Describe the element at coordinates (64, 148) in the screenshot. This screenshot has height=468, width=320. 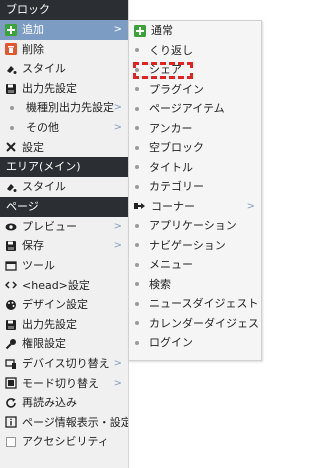
I see `menu-item-menu-sections-0-items-6: 設定` at that location.